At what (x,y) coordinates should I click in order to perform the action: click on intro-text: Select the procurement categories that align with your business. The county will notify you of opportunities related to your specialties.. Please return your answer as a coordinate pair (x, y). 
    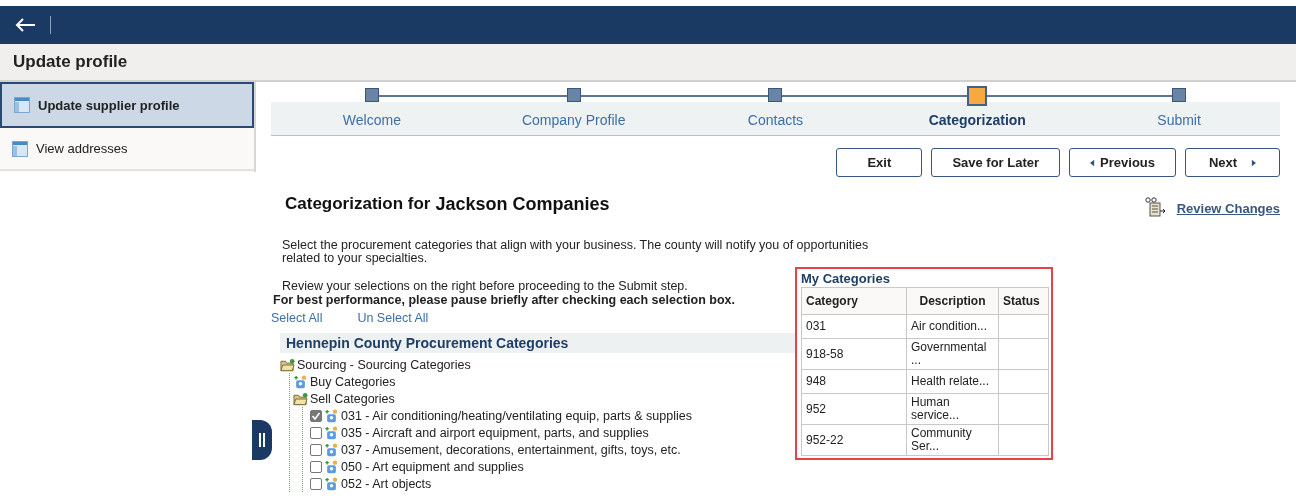
    Looking at the image, I should click on (576, 252).